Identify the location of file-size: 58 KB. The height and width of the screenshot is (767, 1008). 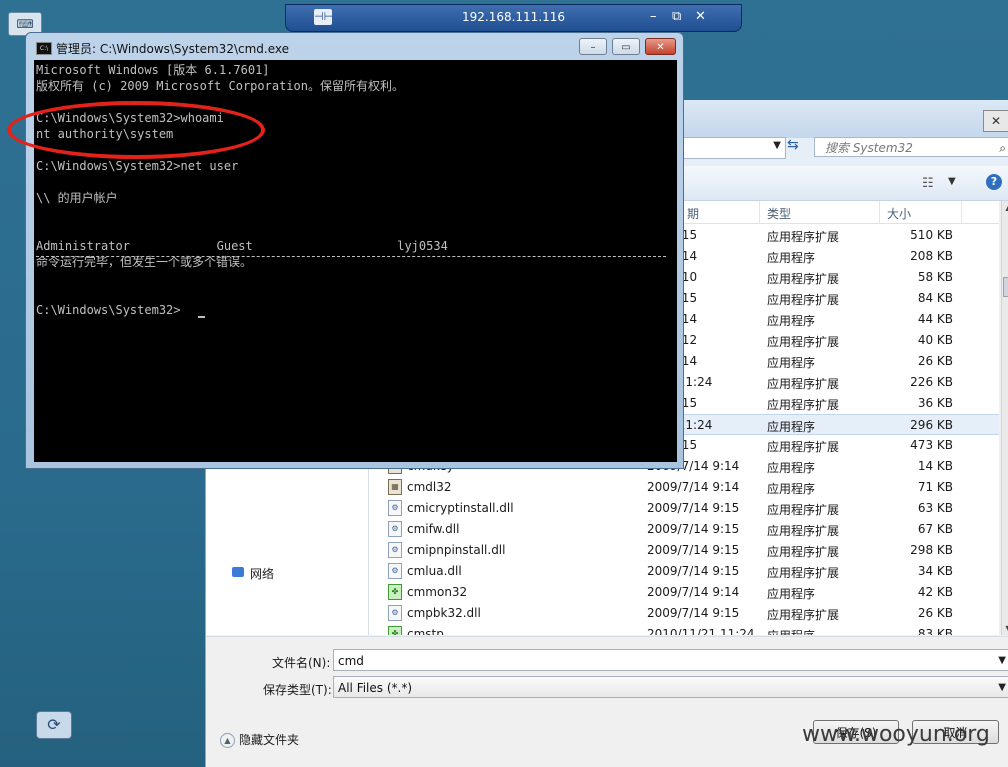
(935, 277).